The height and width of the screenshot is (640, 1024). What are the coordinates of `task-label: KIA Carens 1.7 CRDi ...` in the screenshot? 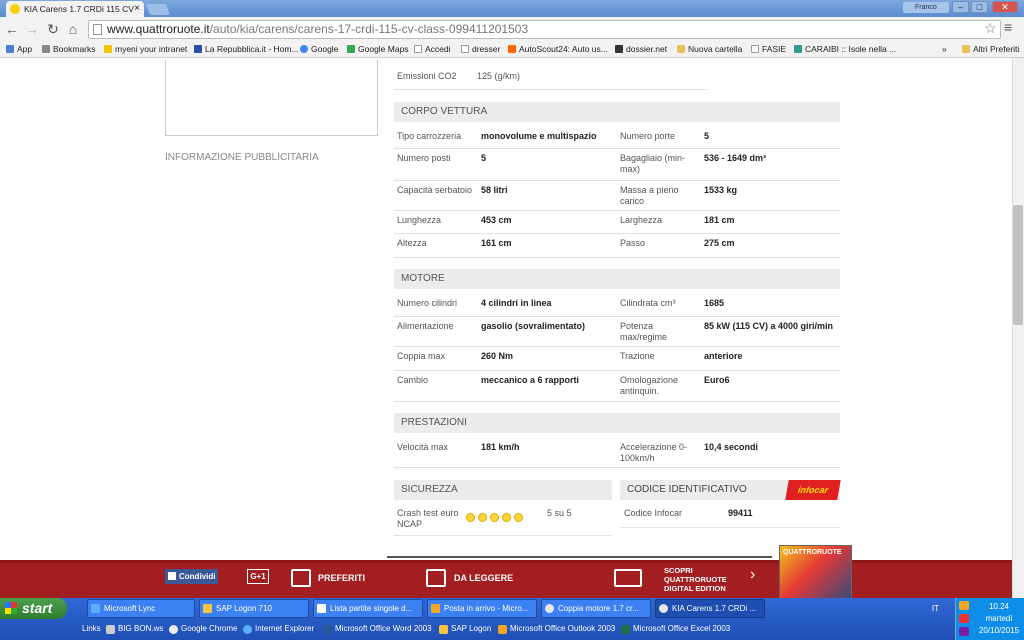 It's located at (714, 608).